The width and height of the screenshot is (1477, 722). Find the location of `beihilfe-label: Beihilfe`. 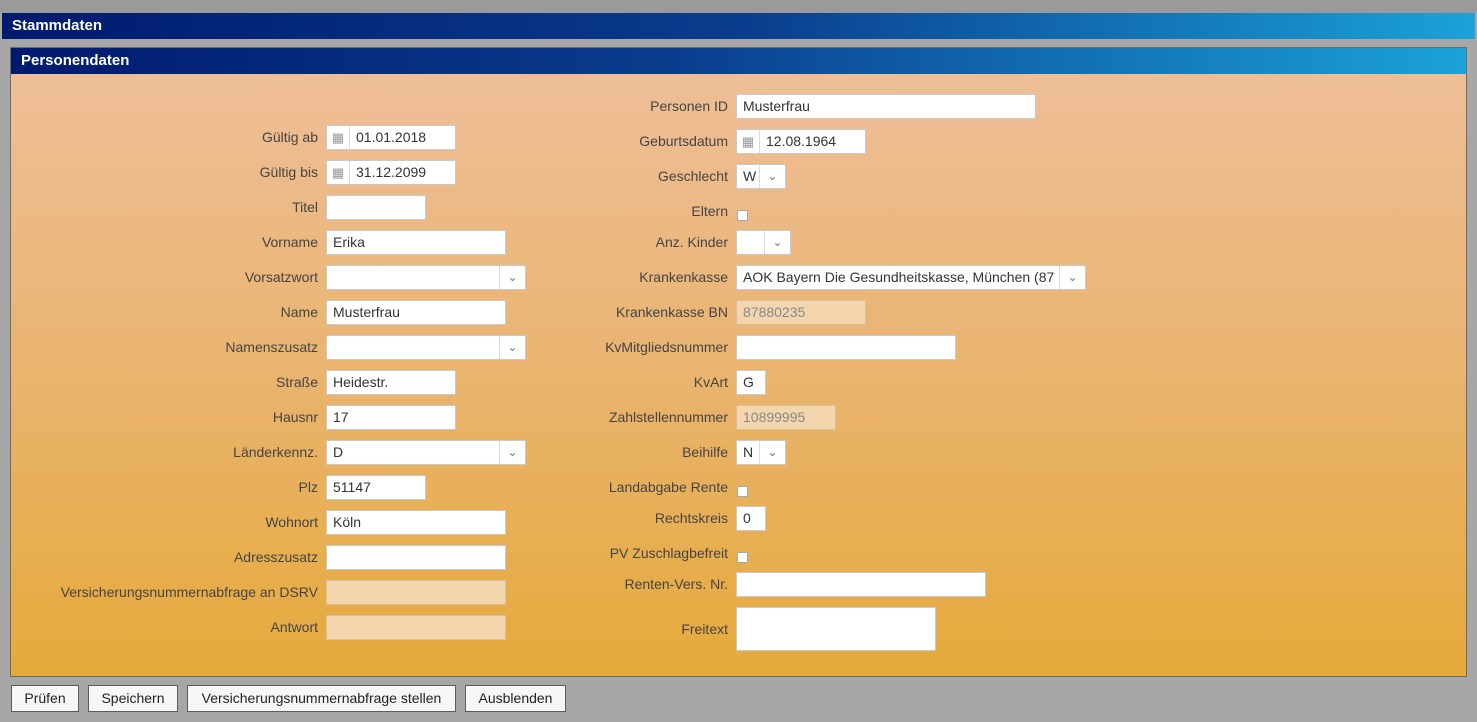

beihilfe-label: Beihilfe is located at coordinates (705, 452).